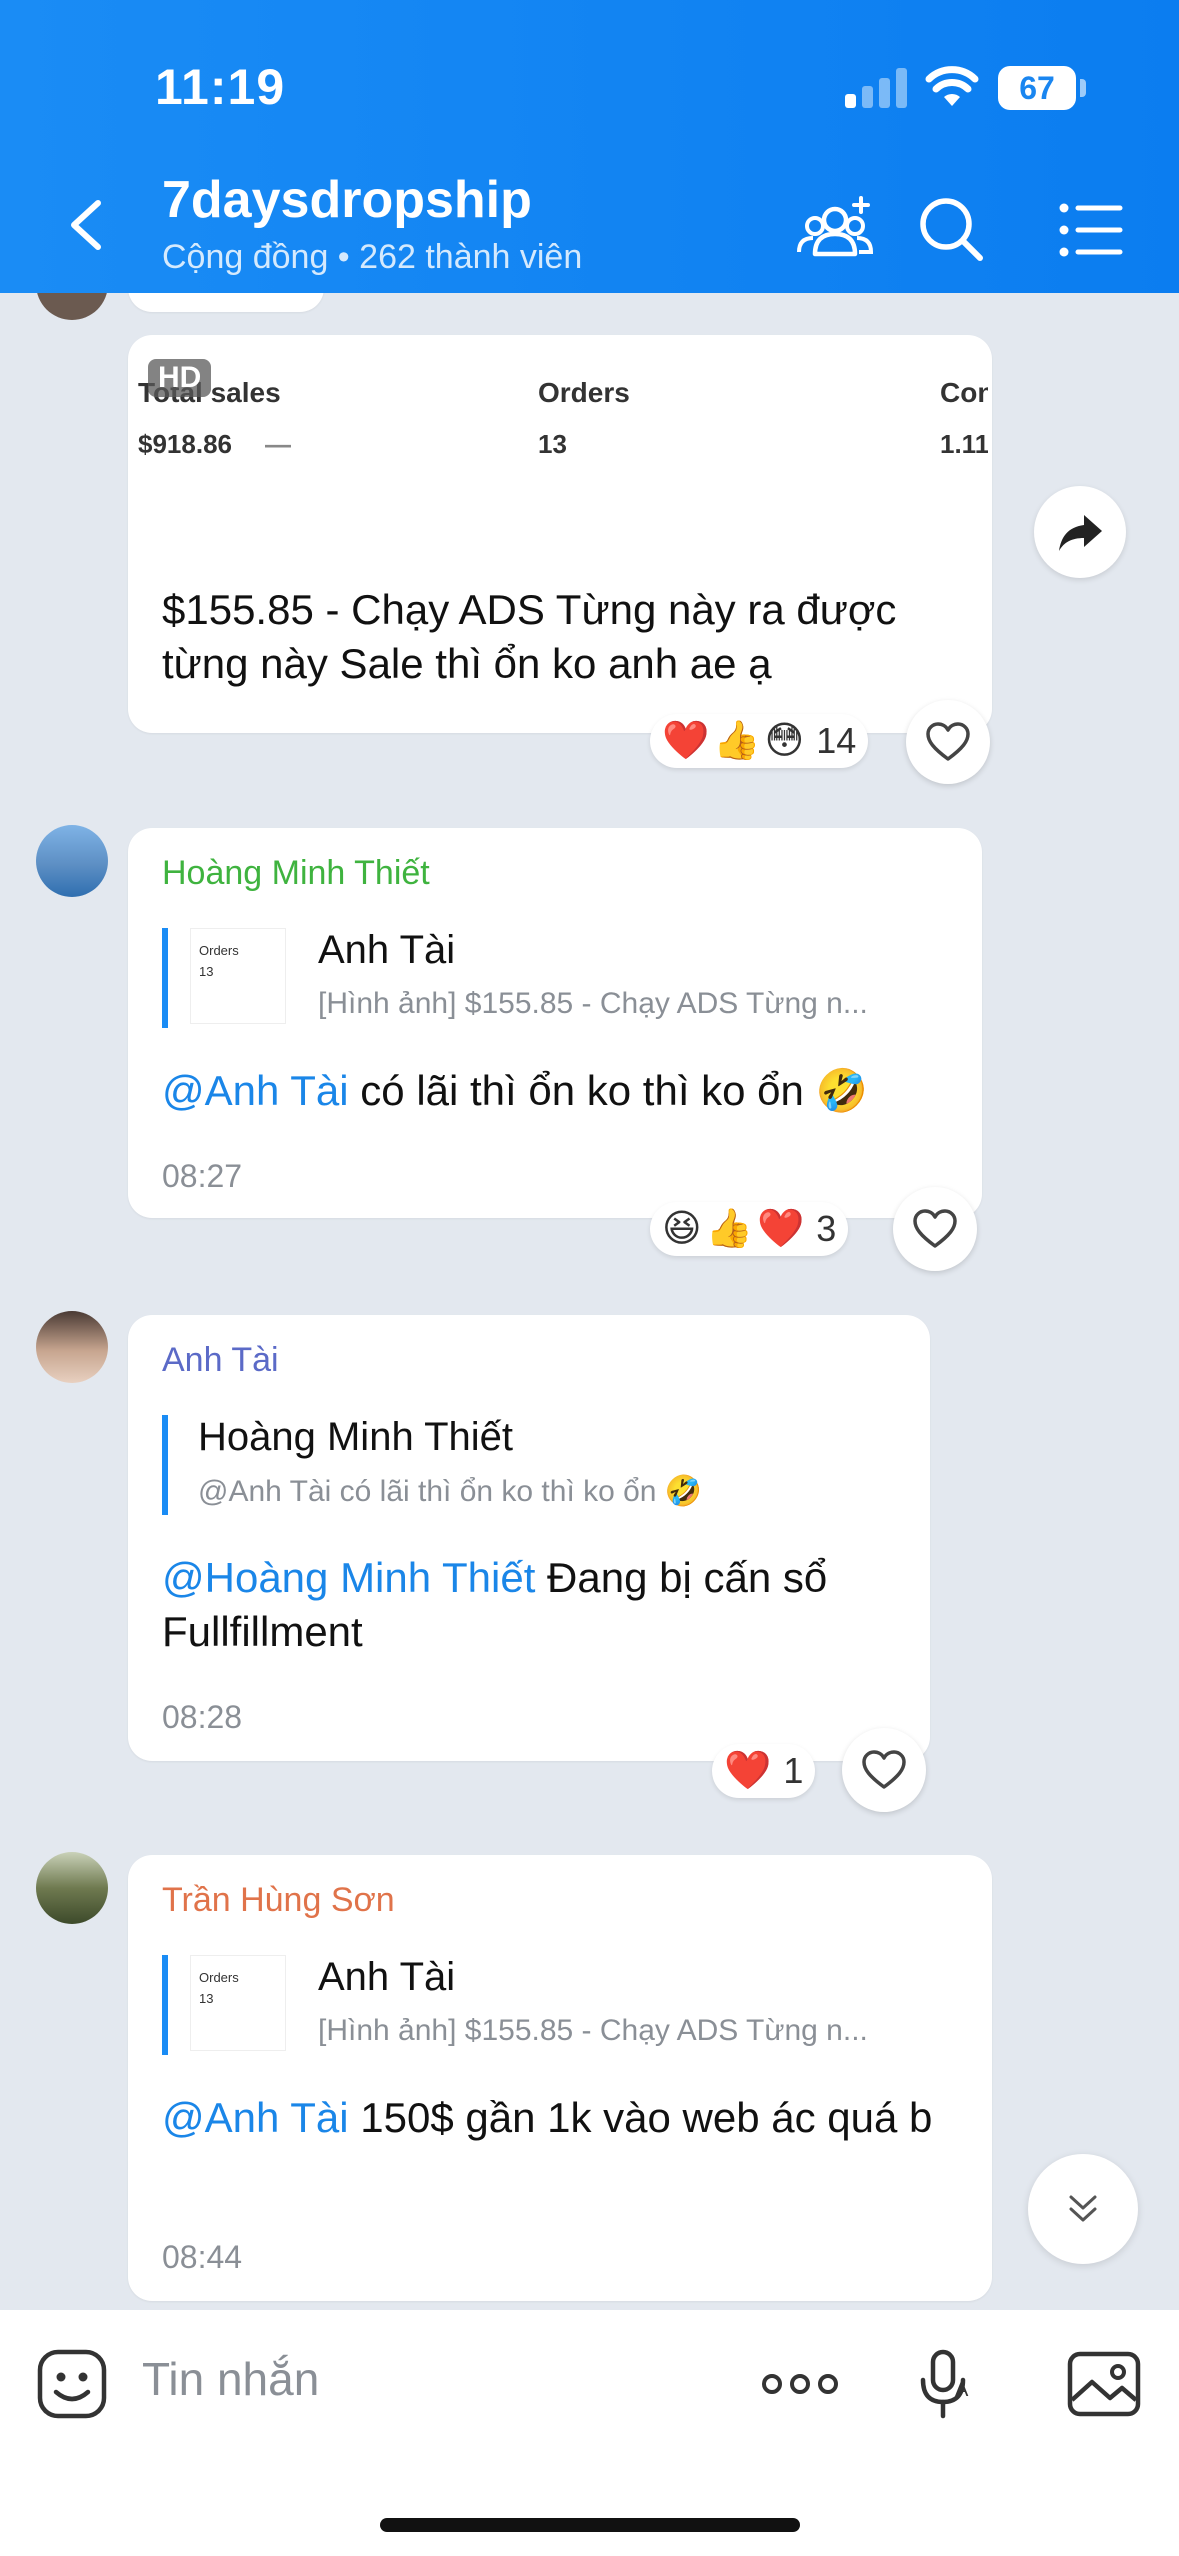 This screenshot has height=2556, width=1179. I want to click on share-forward-icon, so click(1080, 533).